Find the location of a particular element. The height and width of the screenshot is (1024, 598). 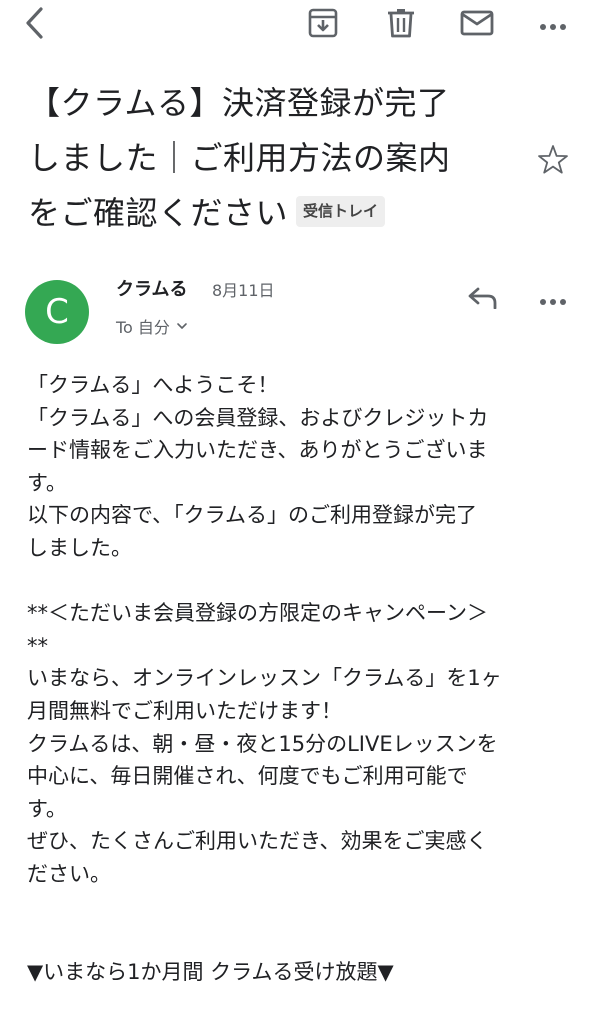

subject-line: 【クラムる】決済登録が完了 is located at coordinates (239, 103).